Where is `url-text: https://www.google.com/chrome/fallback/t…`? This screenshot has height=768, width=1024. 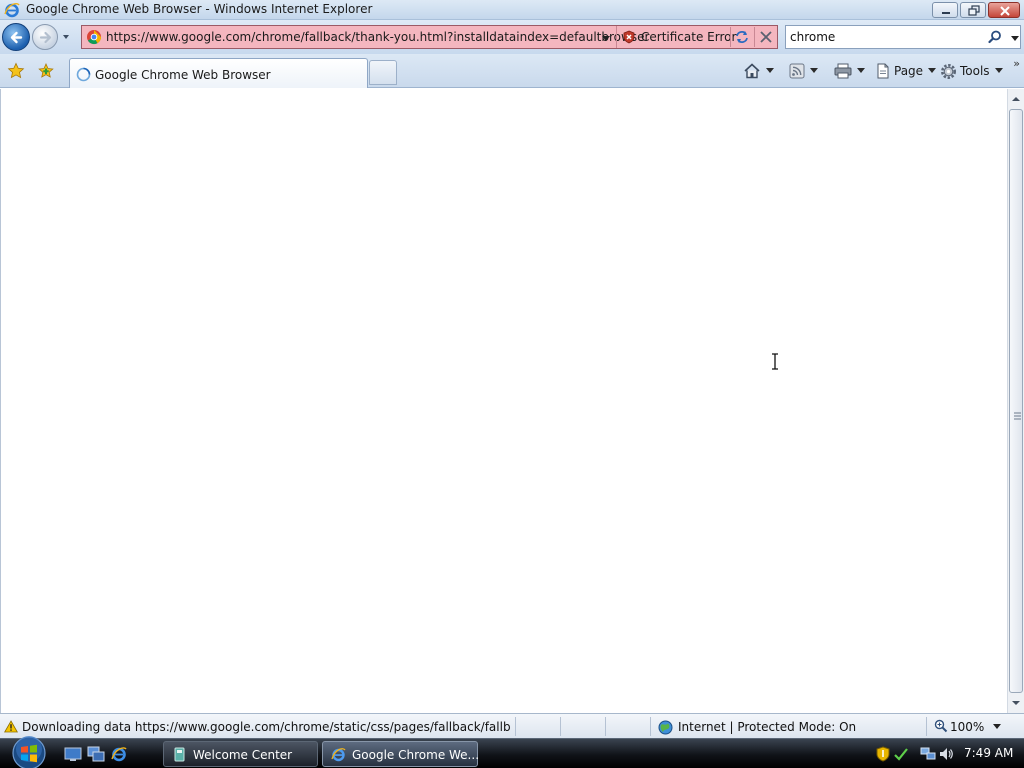
url-text: https://www.google.com/chrome/fallback/t… is located at coordinates (377, 37).